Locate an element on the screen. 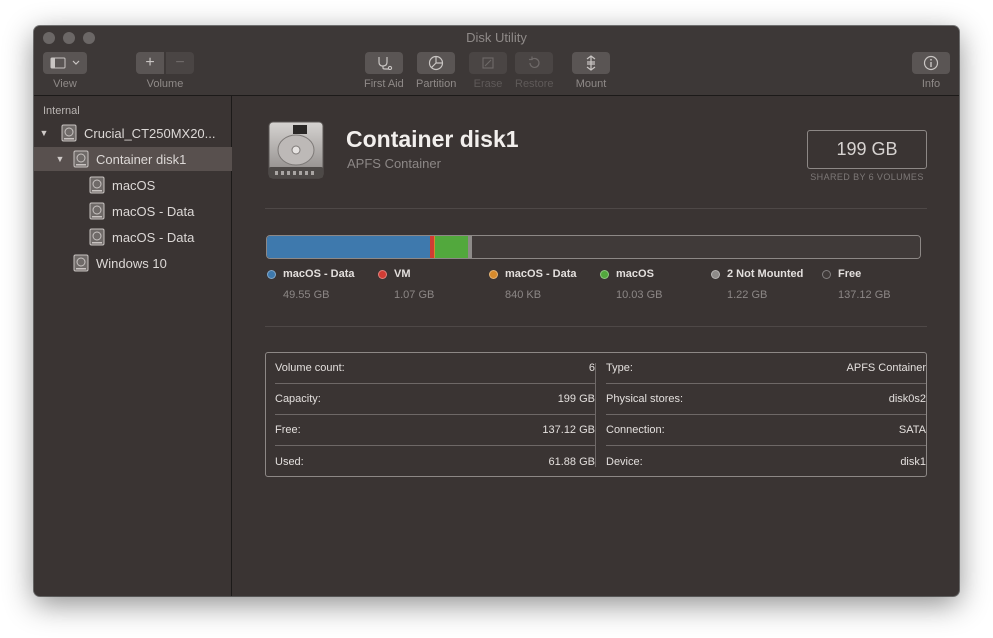  info-label: Type: is located at coordinates (619, 368).